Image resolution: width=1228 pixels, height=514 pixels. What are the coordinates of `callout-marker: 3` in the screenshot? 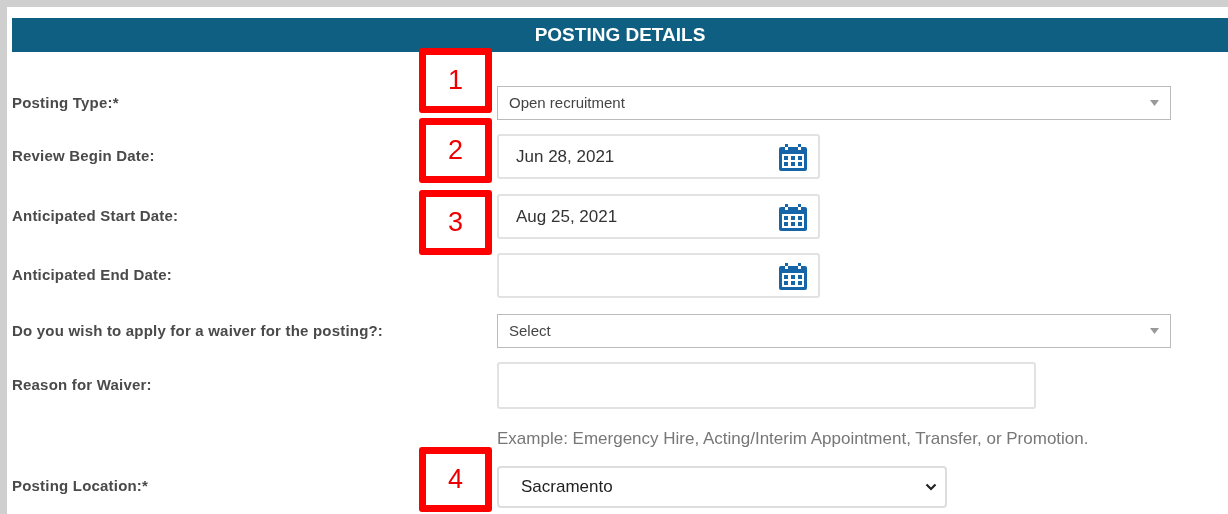 It's located at (455, 222).